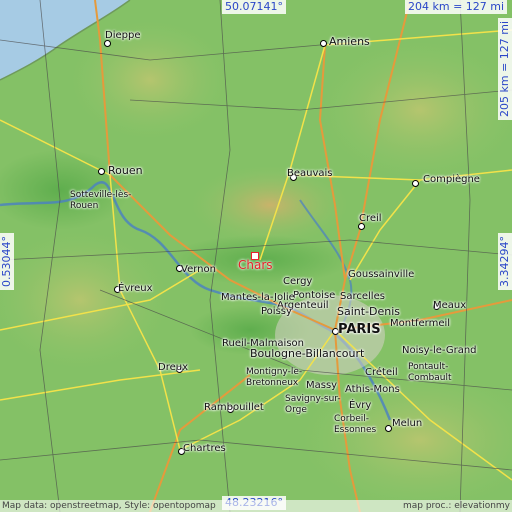 The height and width of the screenshot is (512, 512). What do you see at coordinates (125, 170) in the screenshot?
I see `city-rouen: Rouen` at bounding box center [125, 170].